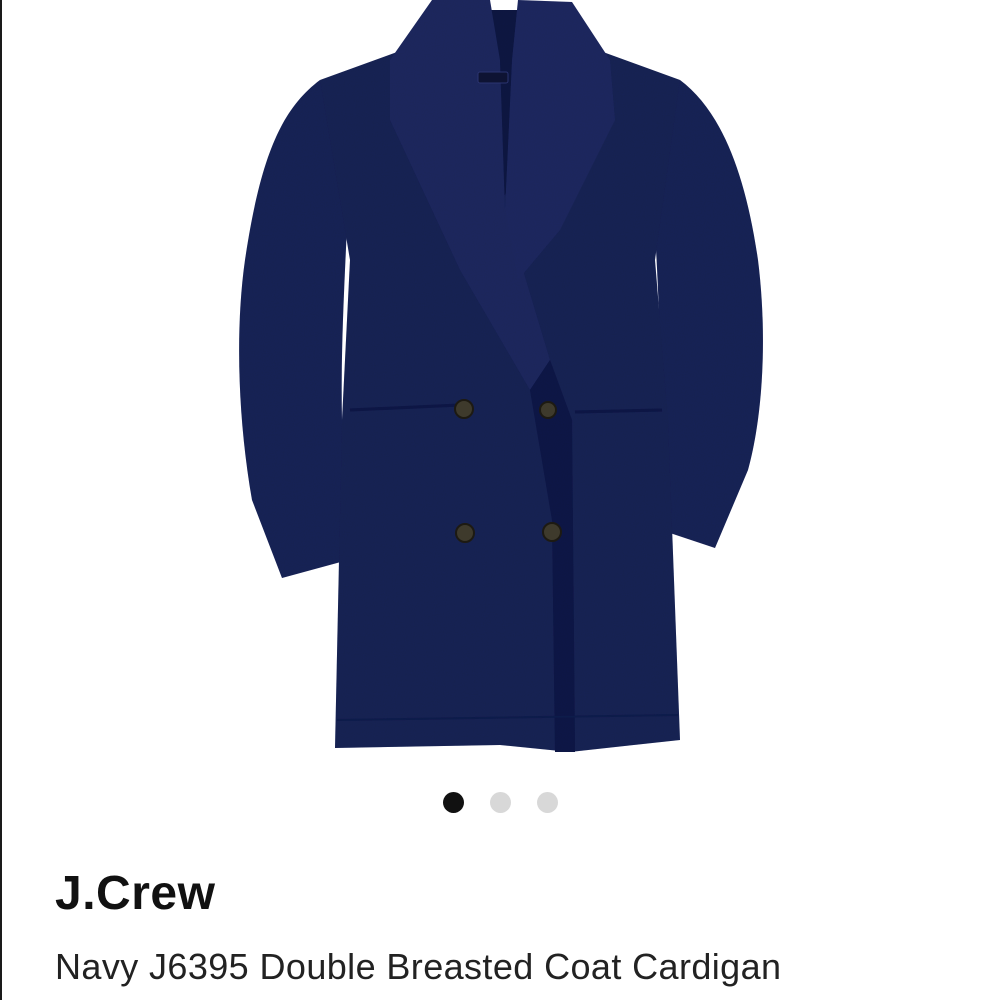  I want to click on screen-edge-divider, so click(1, 500).